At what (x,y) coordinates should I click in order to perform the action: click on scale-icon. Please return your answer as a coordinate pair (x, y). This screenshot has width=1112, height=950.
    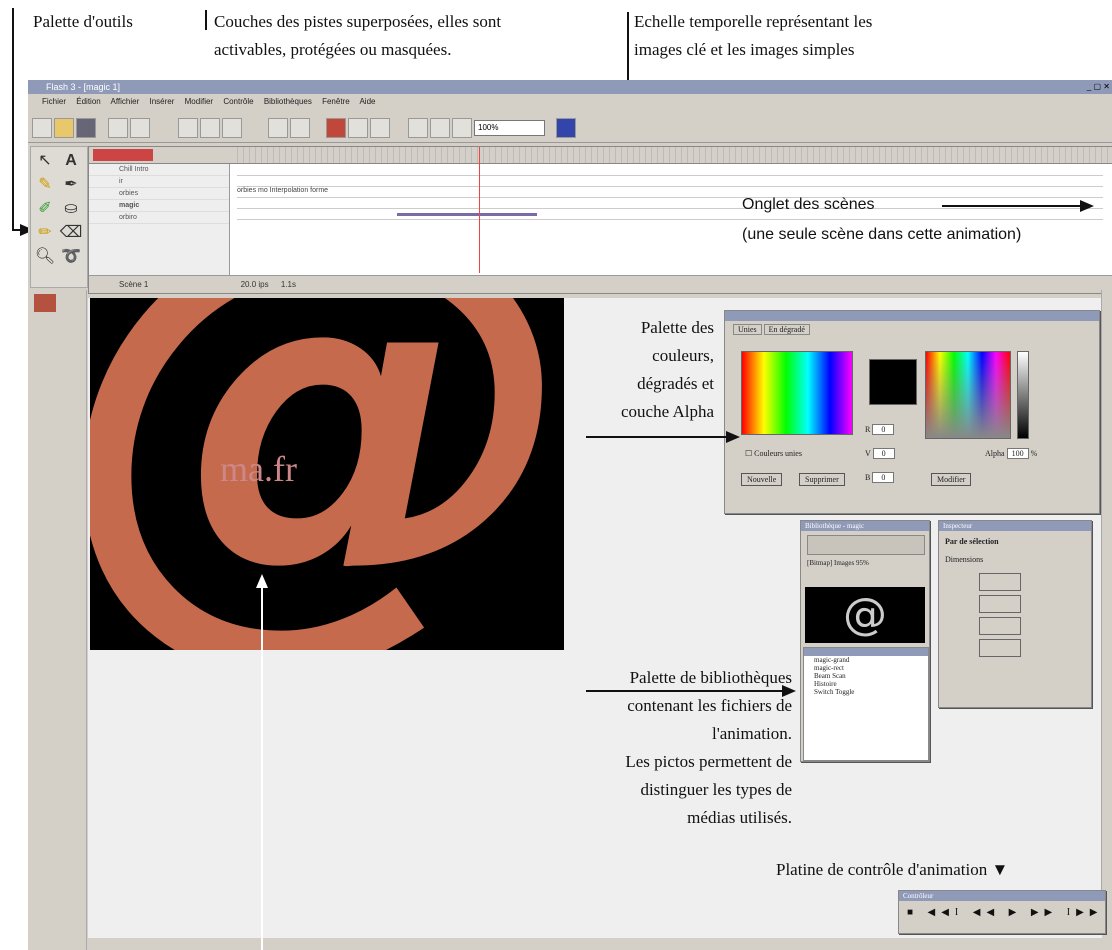
    Looking at the image, I should click on (440, 128).